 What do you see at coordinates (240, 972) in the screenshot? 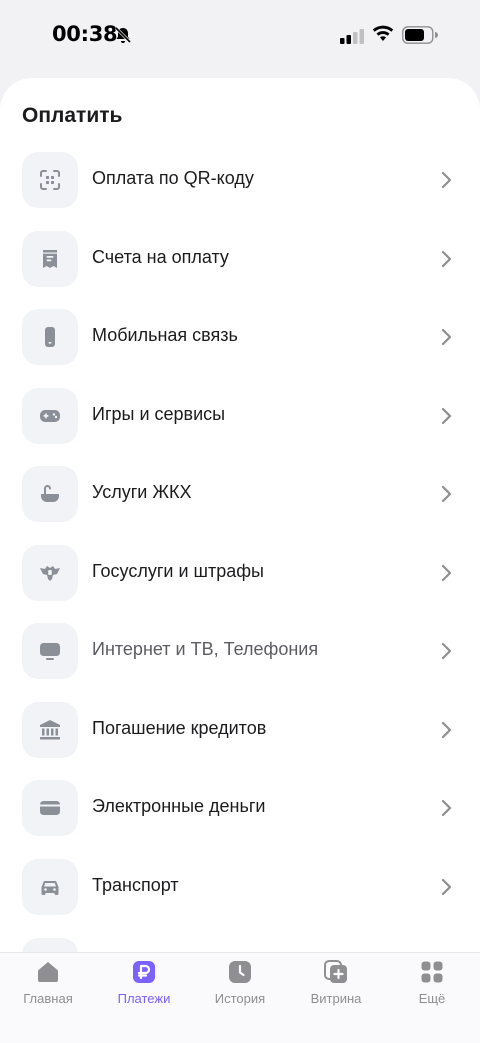
I see `clock-icon` at bounding box center [240, 972].